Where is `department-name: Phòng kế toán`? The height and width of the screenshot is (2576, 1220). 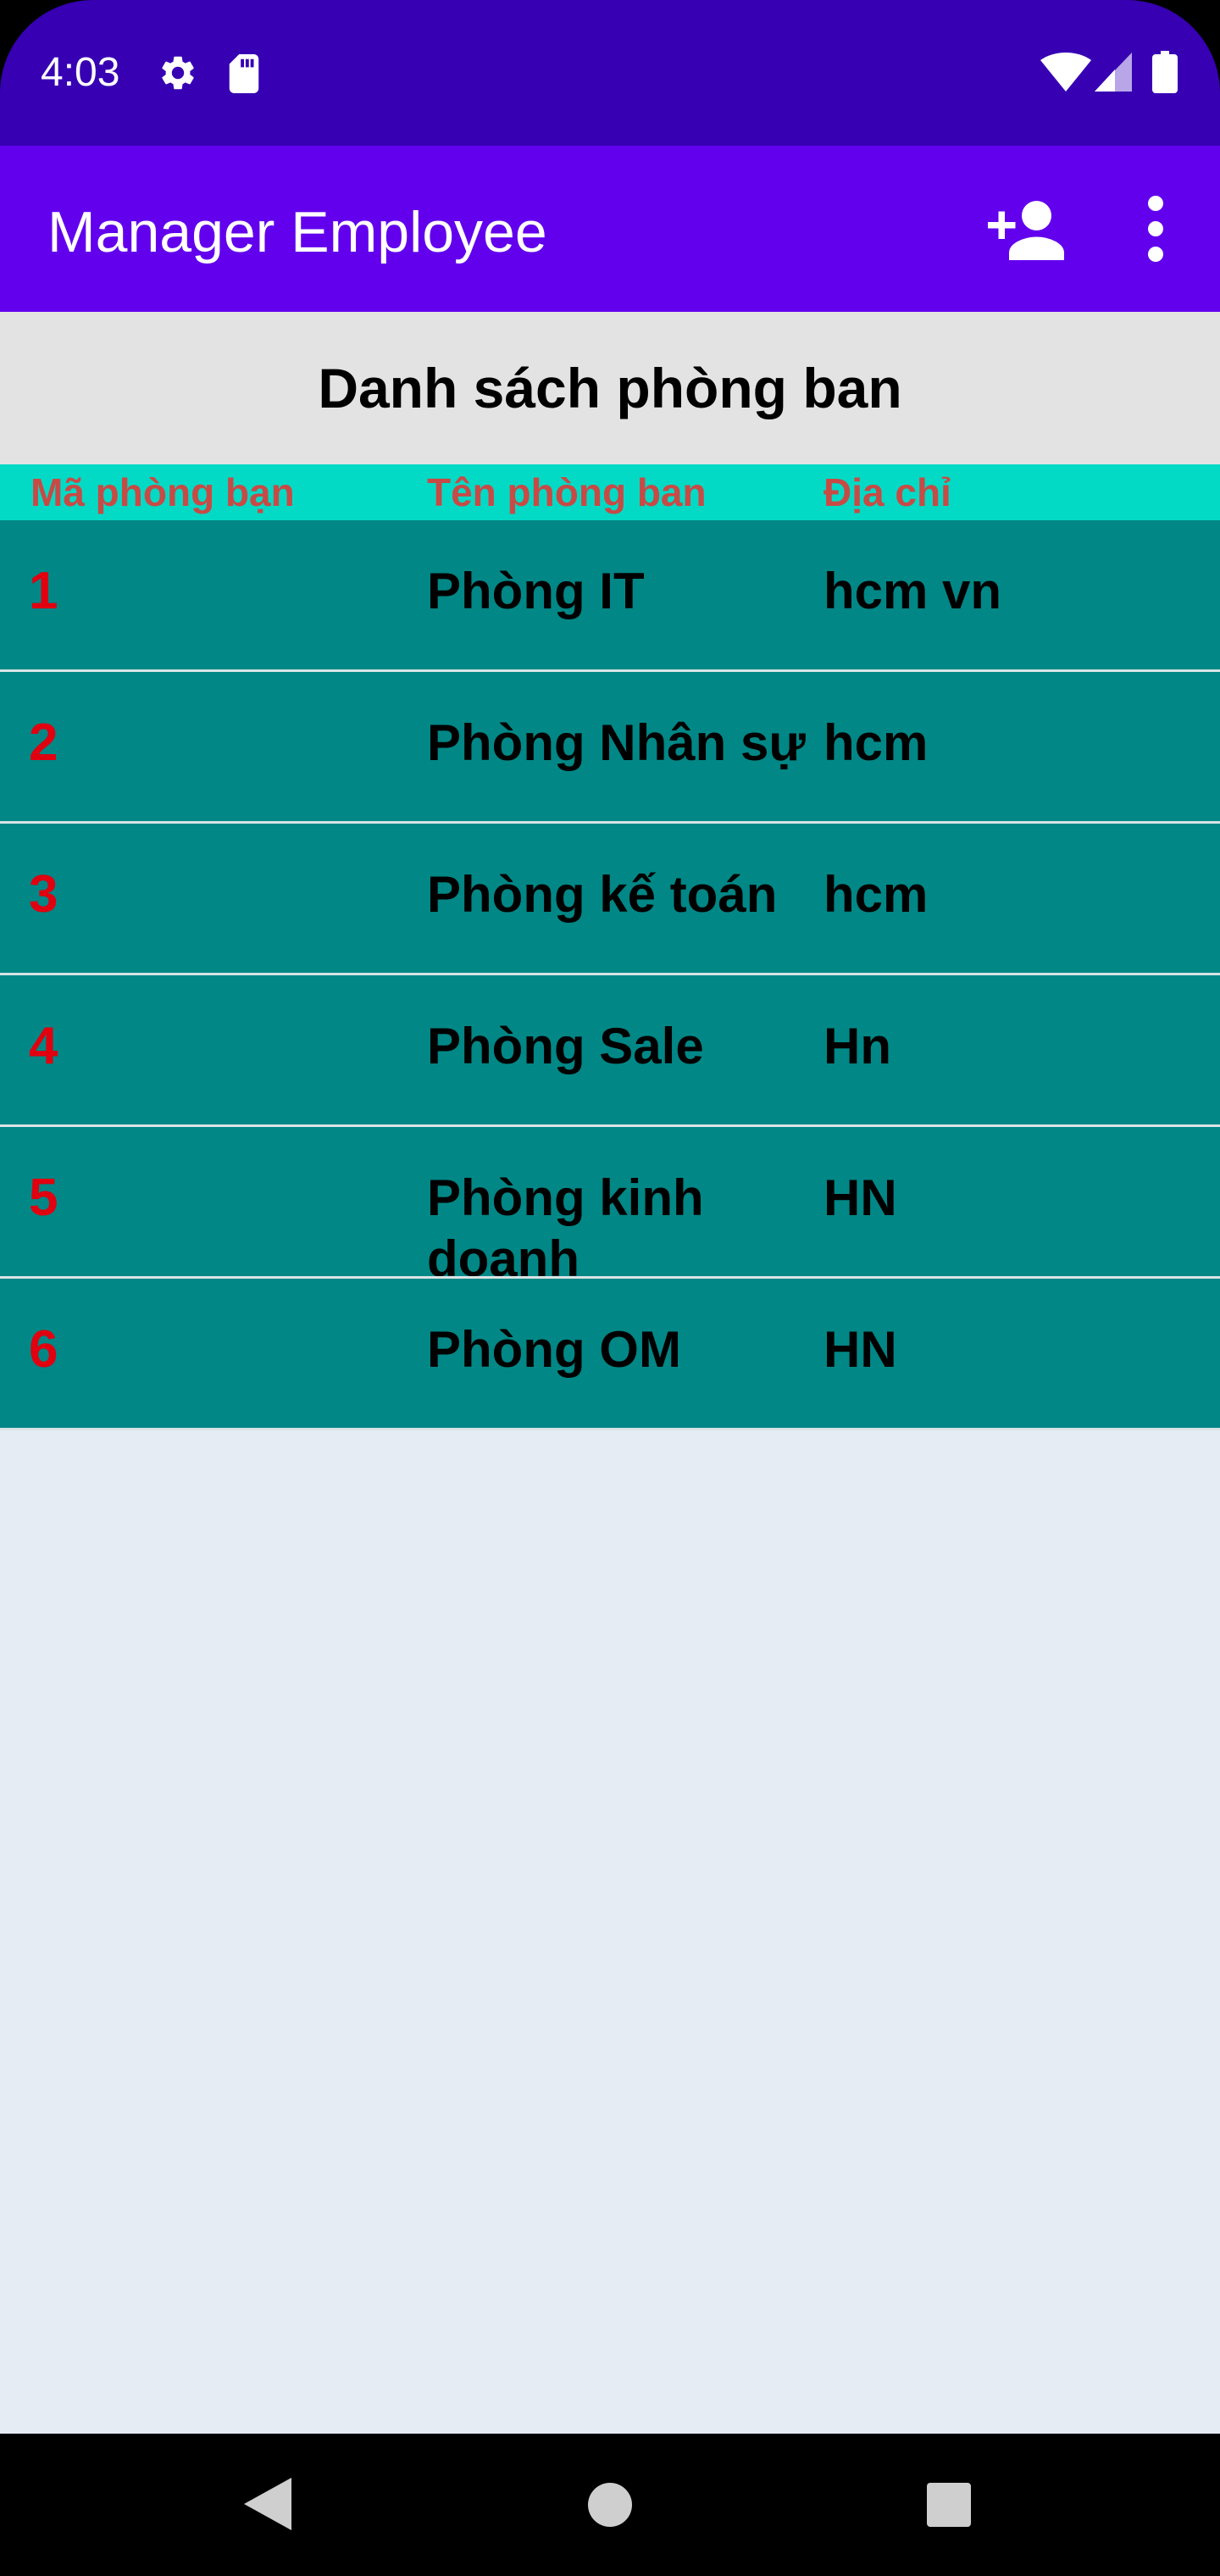
department-name: Phòng kế toán is located at coordinates (602, 894).